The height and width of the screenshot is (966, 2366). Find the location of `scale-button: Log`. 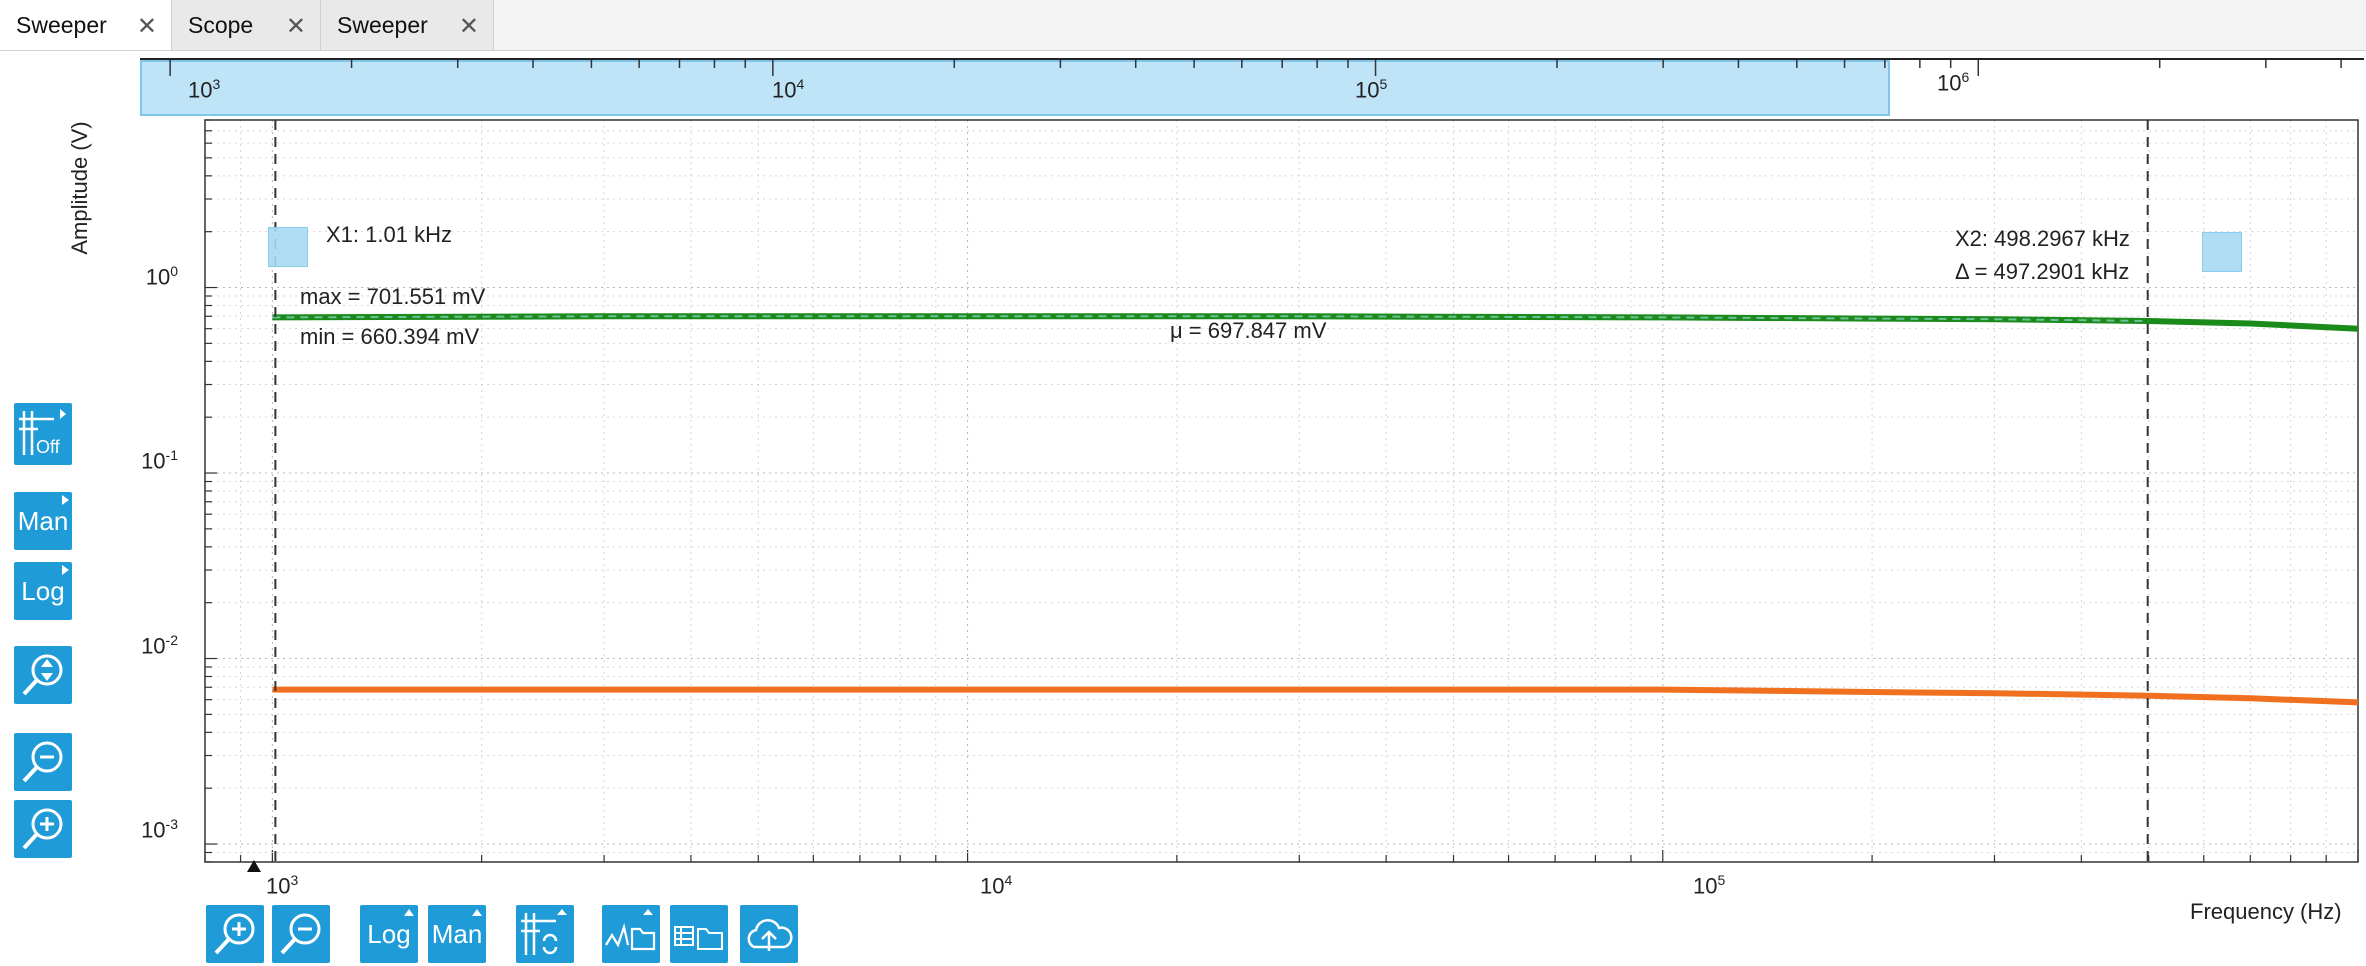

scale-button: Log is located at coordinates (43, 591).